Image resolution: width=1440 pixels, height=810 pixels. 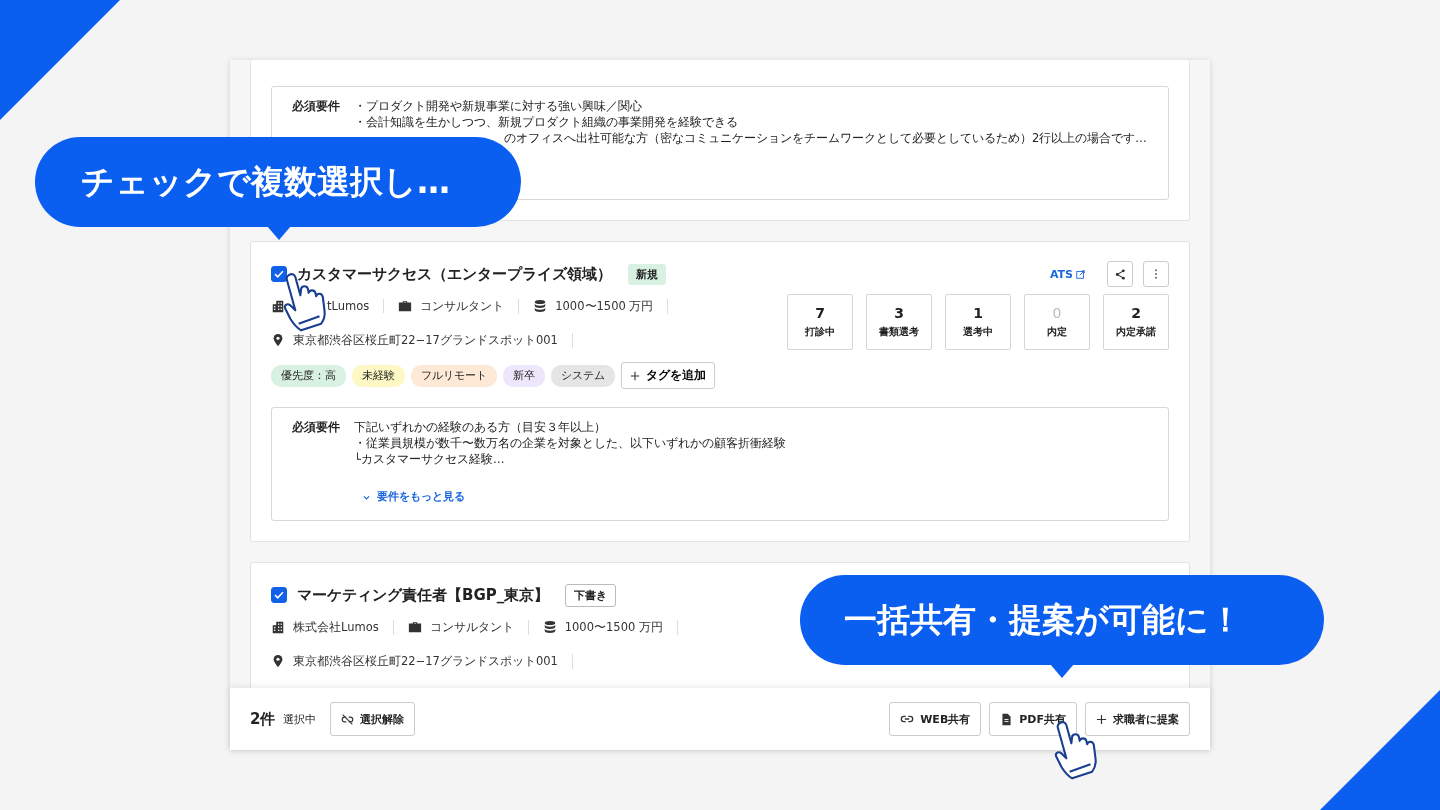 I want to click on requirement-text: ・従業員規模が数千〜数万名の企業を対象とした、以下いずれかの顧客折衝経験, so click(x=570, y=443).